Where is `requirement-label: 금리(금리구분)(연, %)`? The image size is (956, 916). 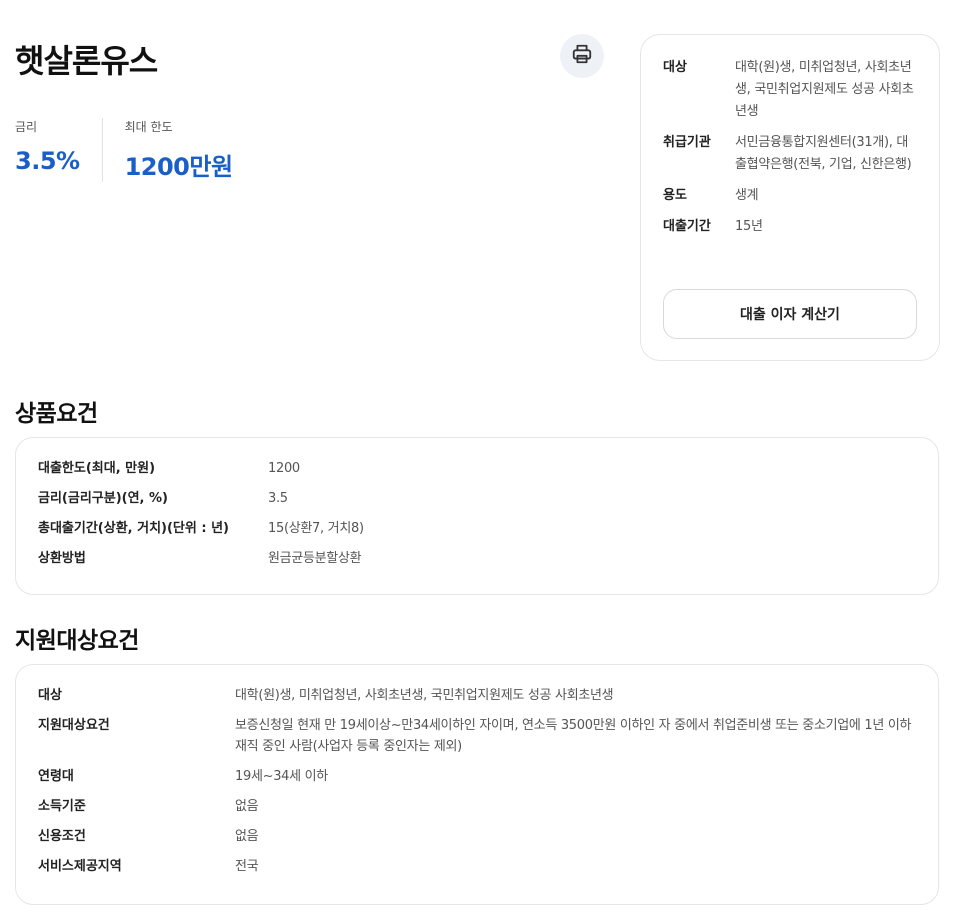
requirement-label: 금리(금리구분)(연, %) is located at coordinates (103, 498).